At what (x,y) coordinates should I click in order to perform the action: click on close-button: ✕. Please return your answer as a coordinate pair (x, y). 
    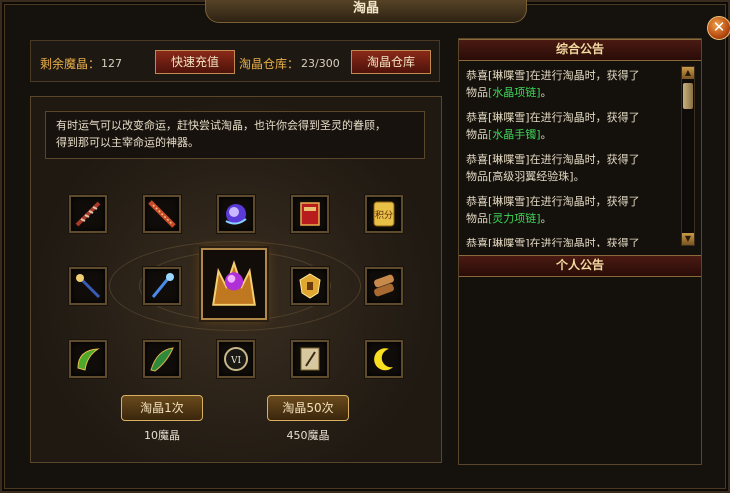
    Looking at the image, I should click on (718, 28).